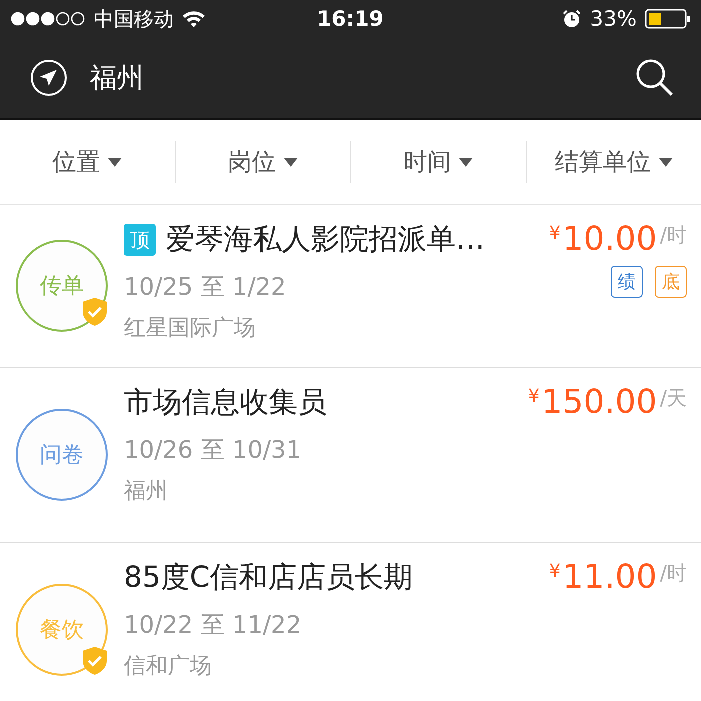 The width and height of the screenshot is (701, 701). I want to click on filter-dropdown: 位置, so click(87, 162).